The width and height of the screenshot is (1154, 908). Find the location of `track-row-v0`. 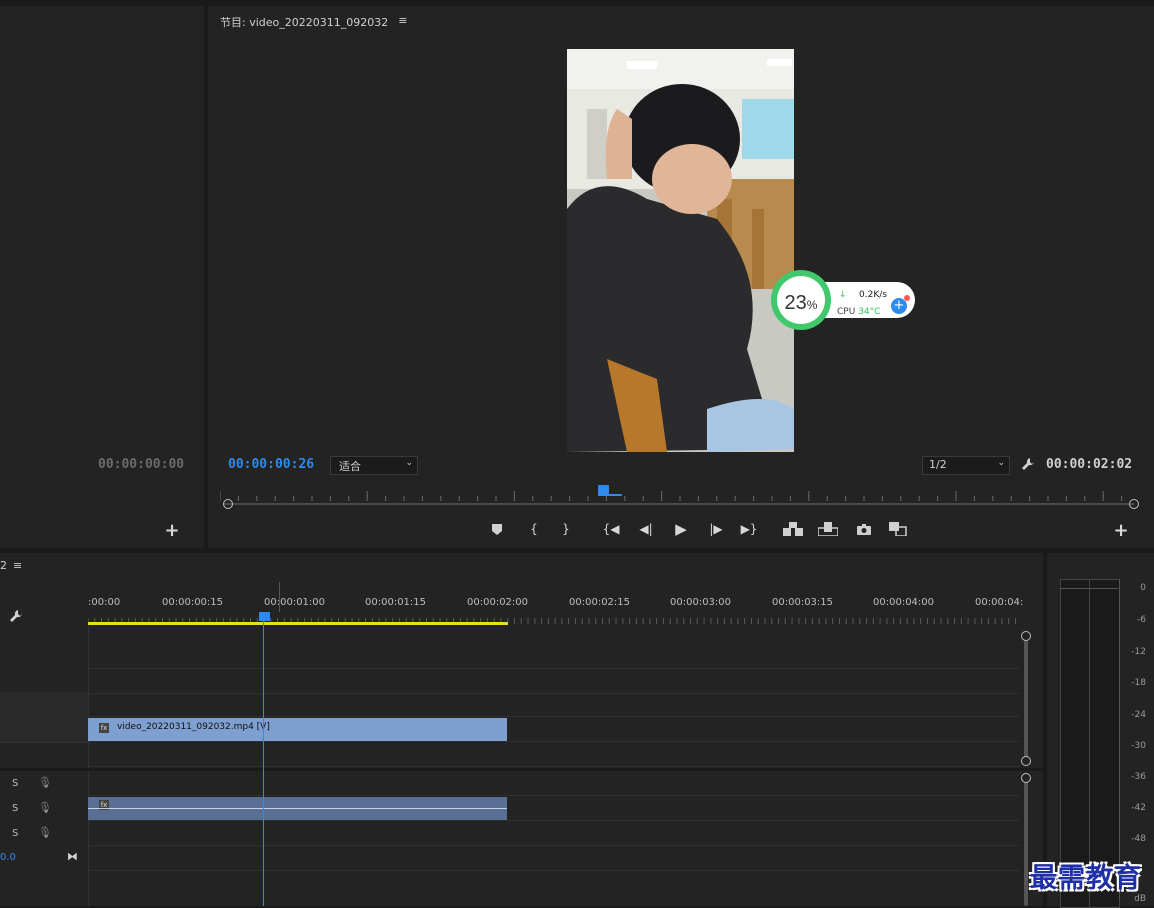

track-row-v0 is located at coordinates (554, 754).